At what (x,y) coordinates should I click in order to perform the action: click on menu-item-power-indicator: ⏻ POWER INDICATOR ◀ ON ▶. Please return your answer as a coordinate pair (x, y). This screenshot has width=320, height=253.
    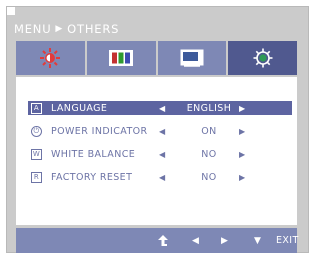
    Looking at the image, I should click on (160, 131).